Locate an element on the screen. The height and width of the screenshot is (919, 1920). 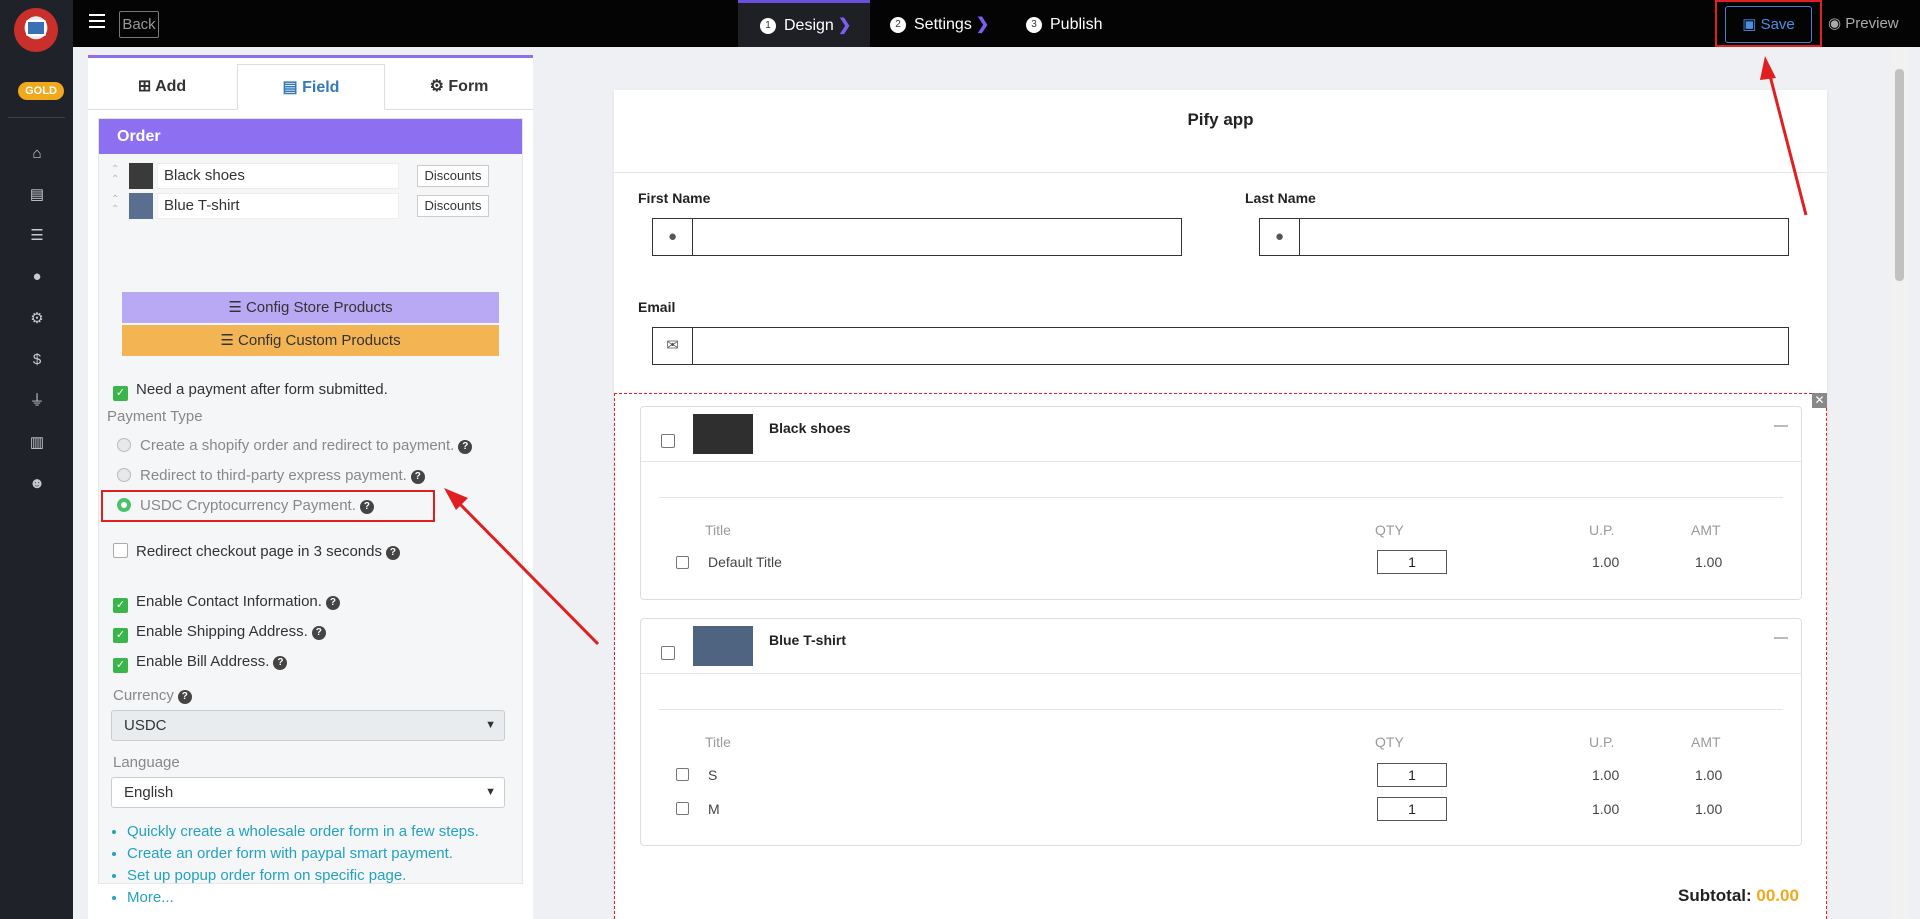
smile-icon: ☻ is located at coordinates (37, 484).